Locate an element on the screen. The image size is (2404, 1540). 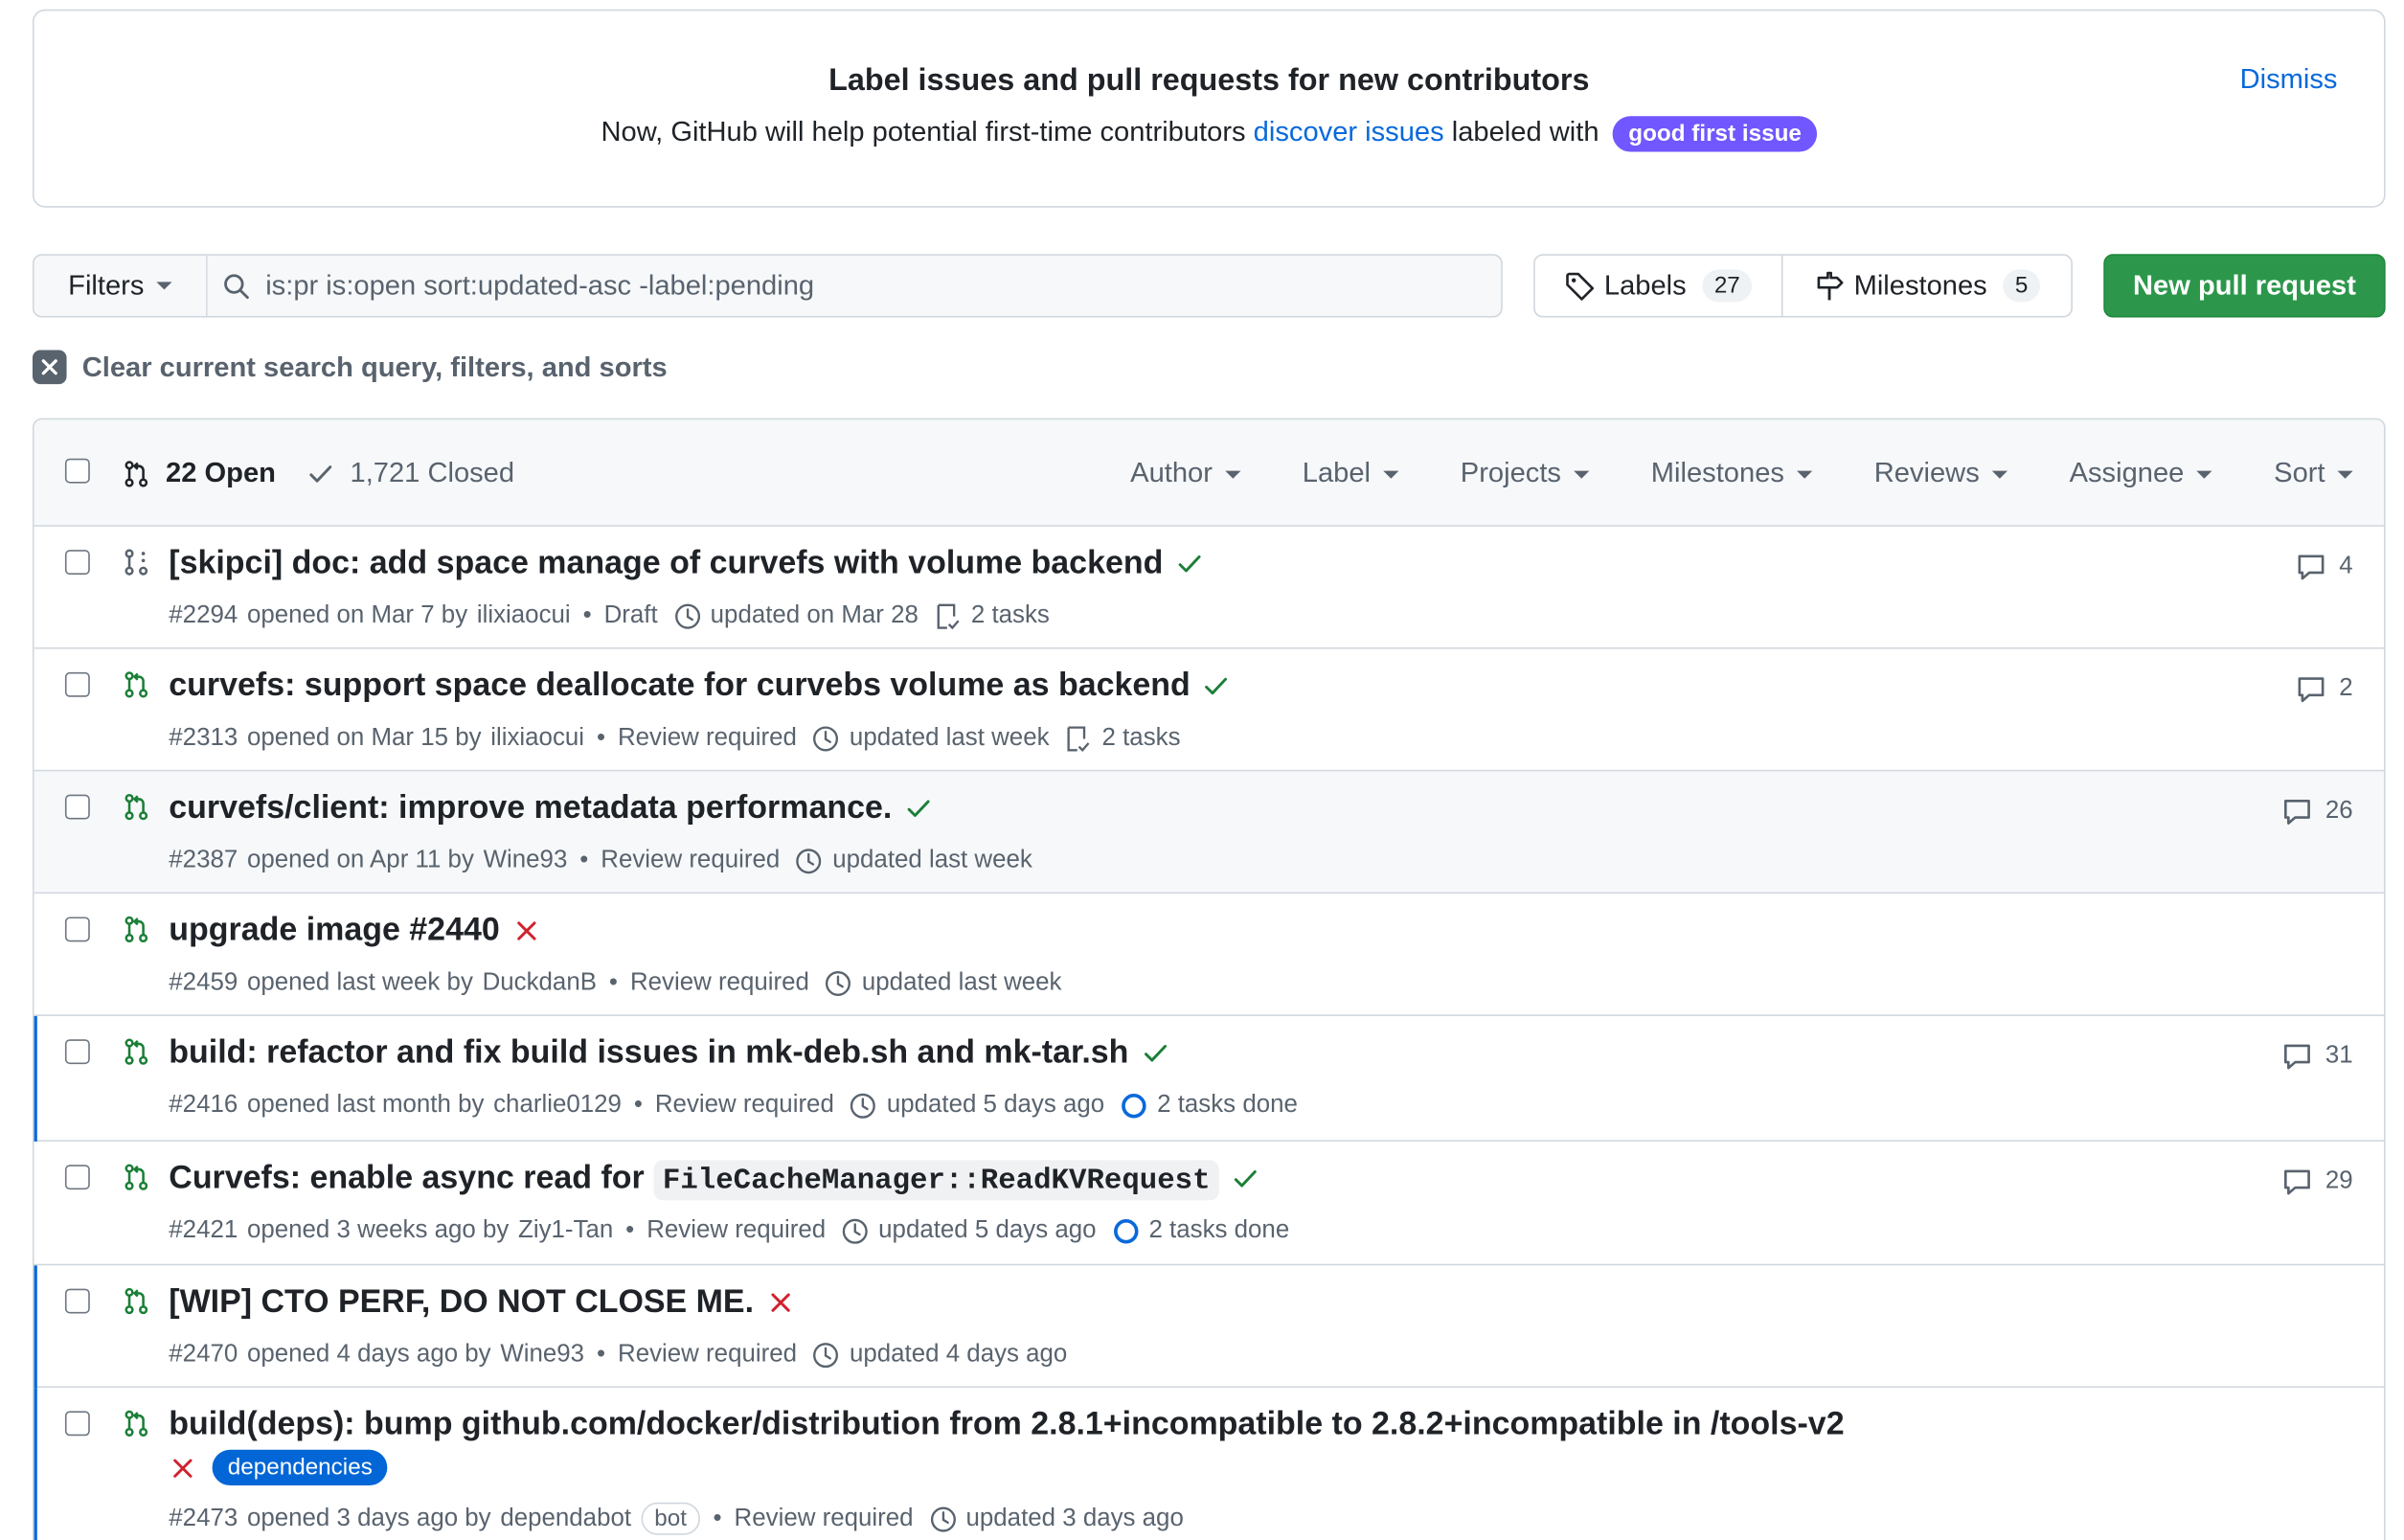
search-field is located at coordinates (854, 285).